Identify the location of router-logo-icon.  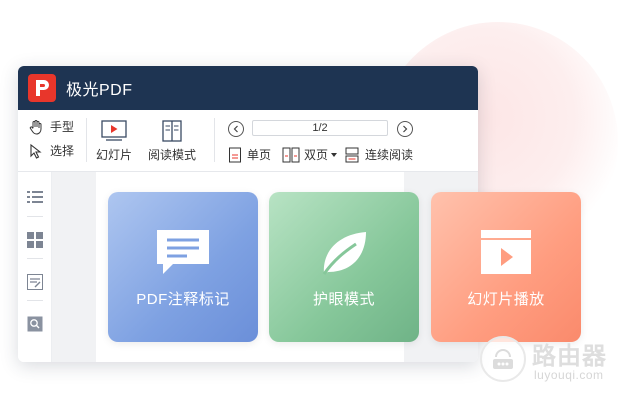
(503, 359).